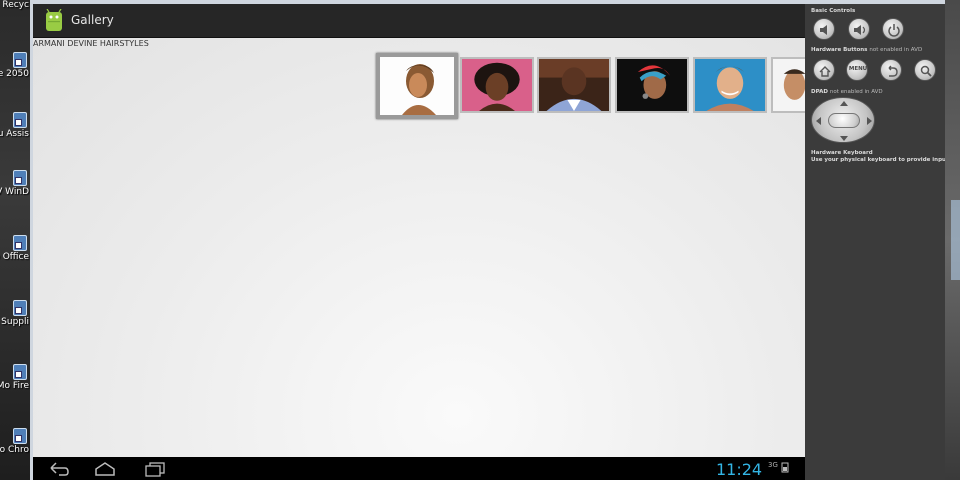 This screenshot has height=480, width=960. I want to click on desktop-icon-label: Micro Office, so click(14, 257).